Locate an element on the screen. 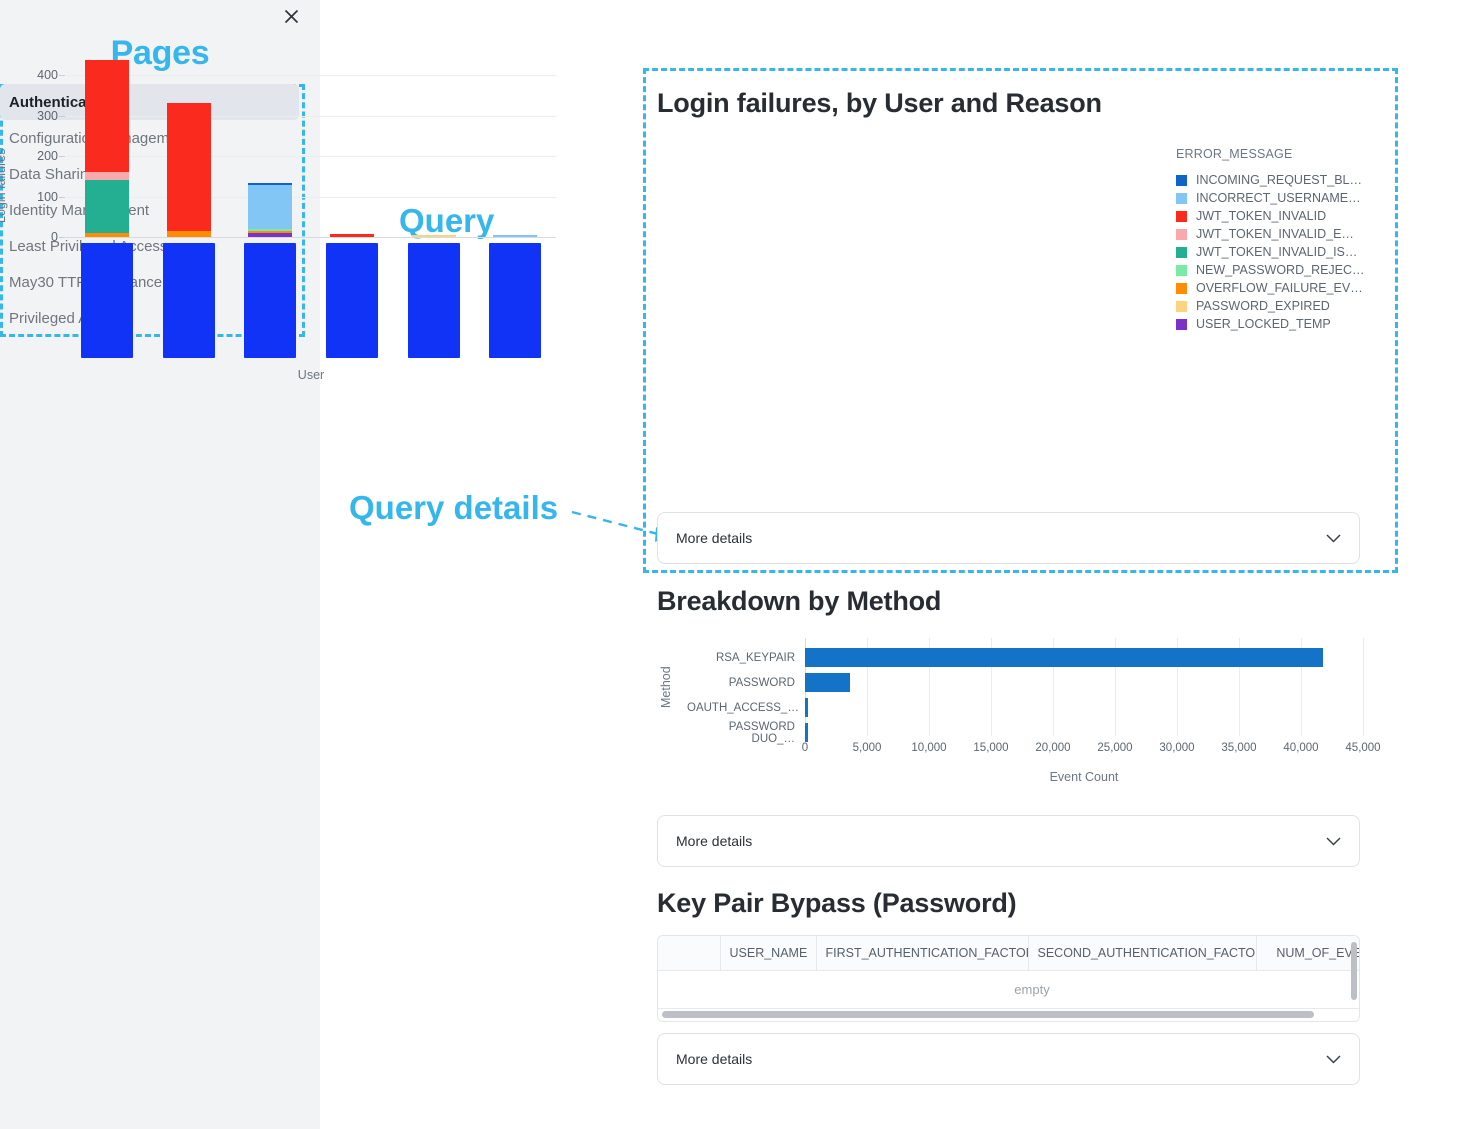  more-details-accordion-3: More details is located at coordinates (1008, 1059).